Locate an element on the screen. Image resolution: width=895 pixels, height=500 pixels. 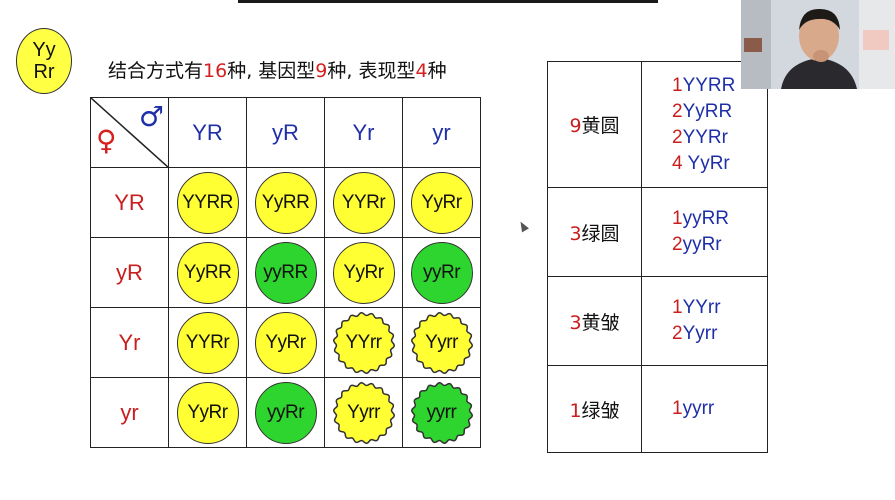
punnett-col-header: yR is located at coordinates (285, 132).